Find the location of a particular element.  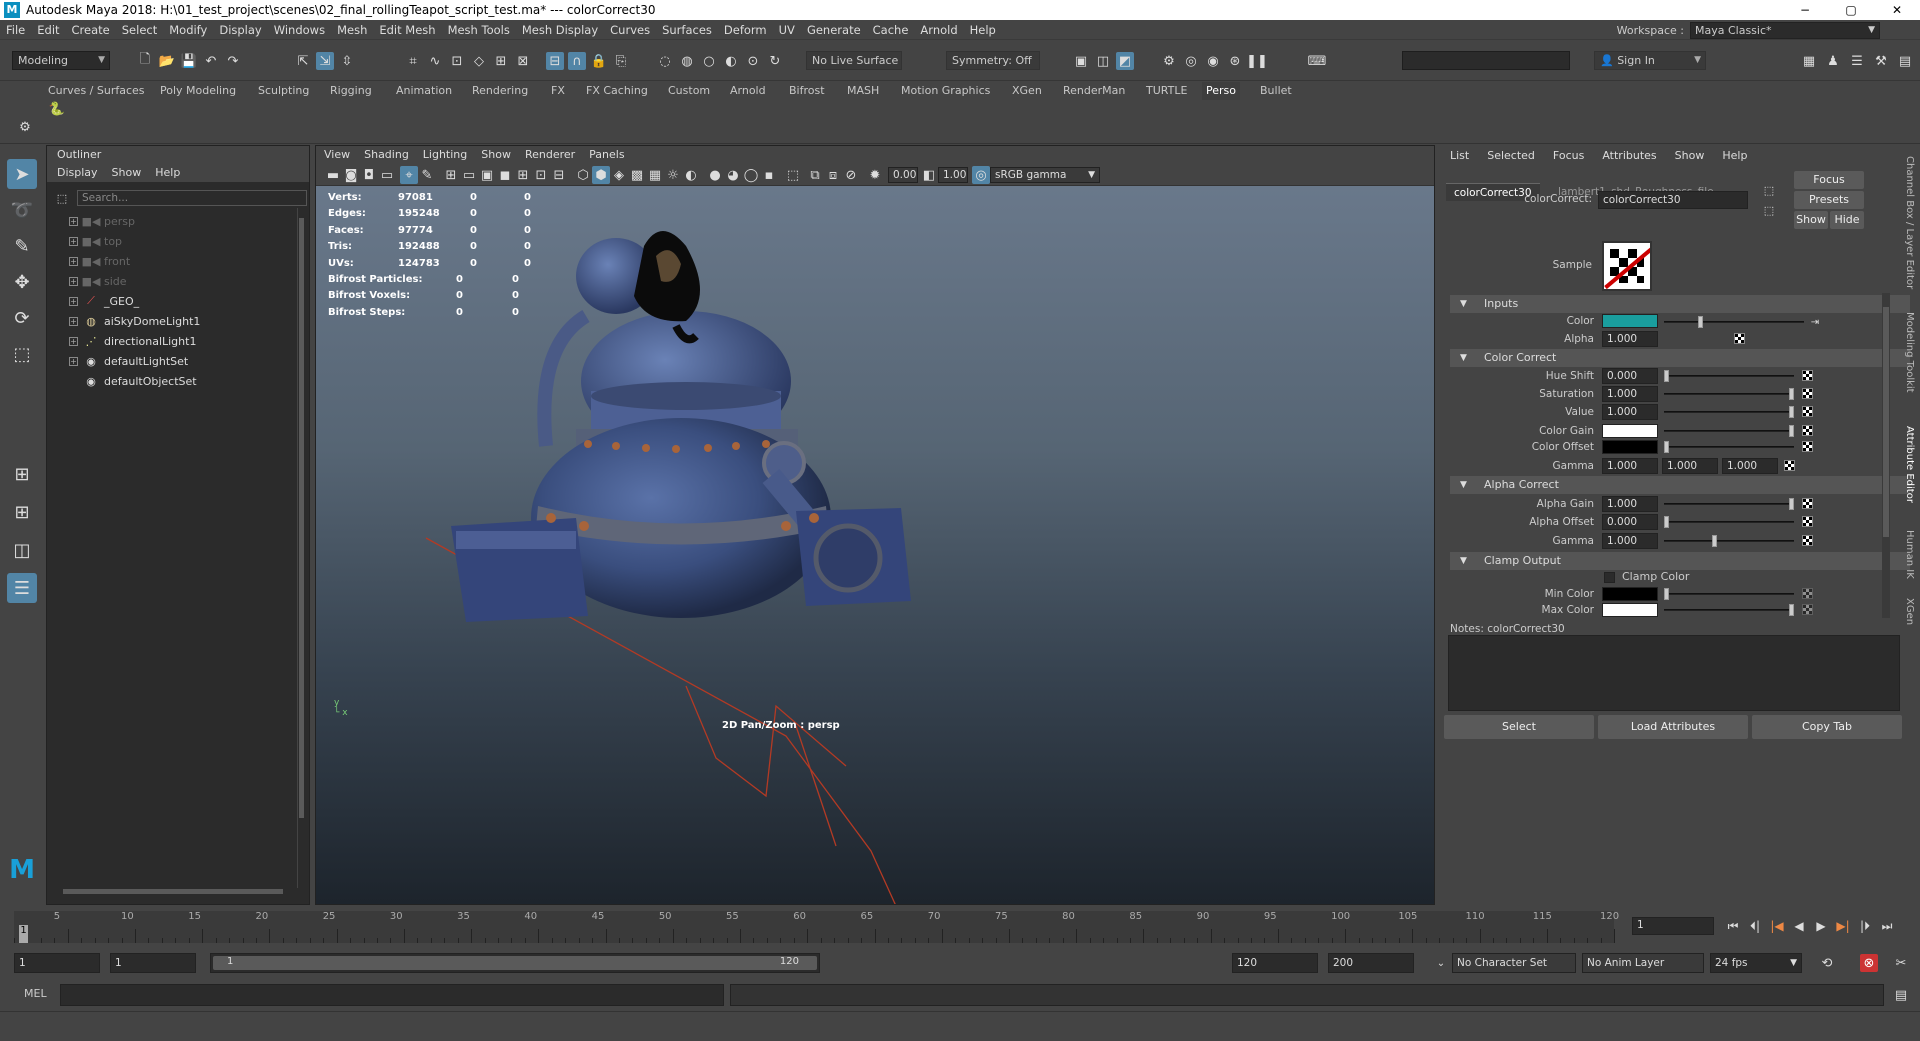

snap-live-icon: ⊠ is located at coordinates (523, 61).